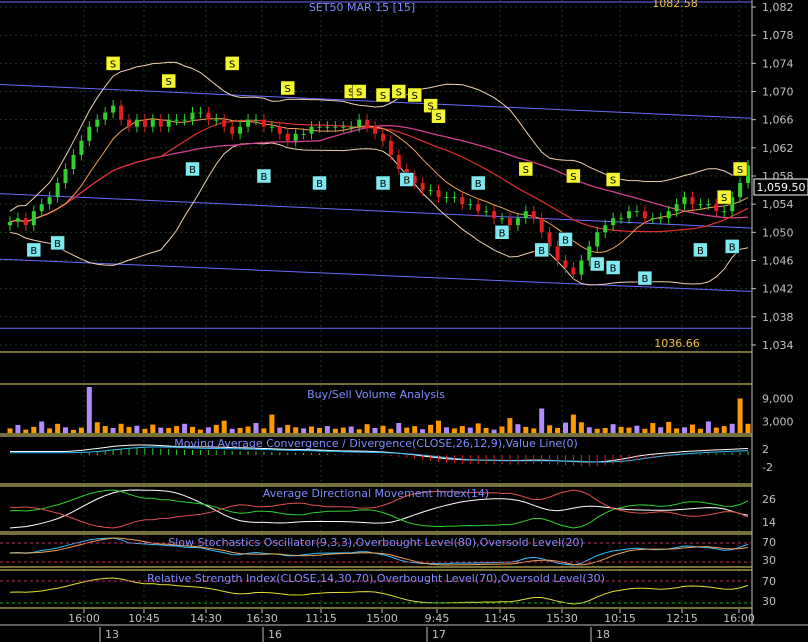  What do you see at coordinates (500, 618) in the screenshot?
I see `x-tick-label: 11:45` at bounding box center [500, 618].